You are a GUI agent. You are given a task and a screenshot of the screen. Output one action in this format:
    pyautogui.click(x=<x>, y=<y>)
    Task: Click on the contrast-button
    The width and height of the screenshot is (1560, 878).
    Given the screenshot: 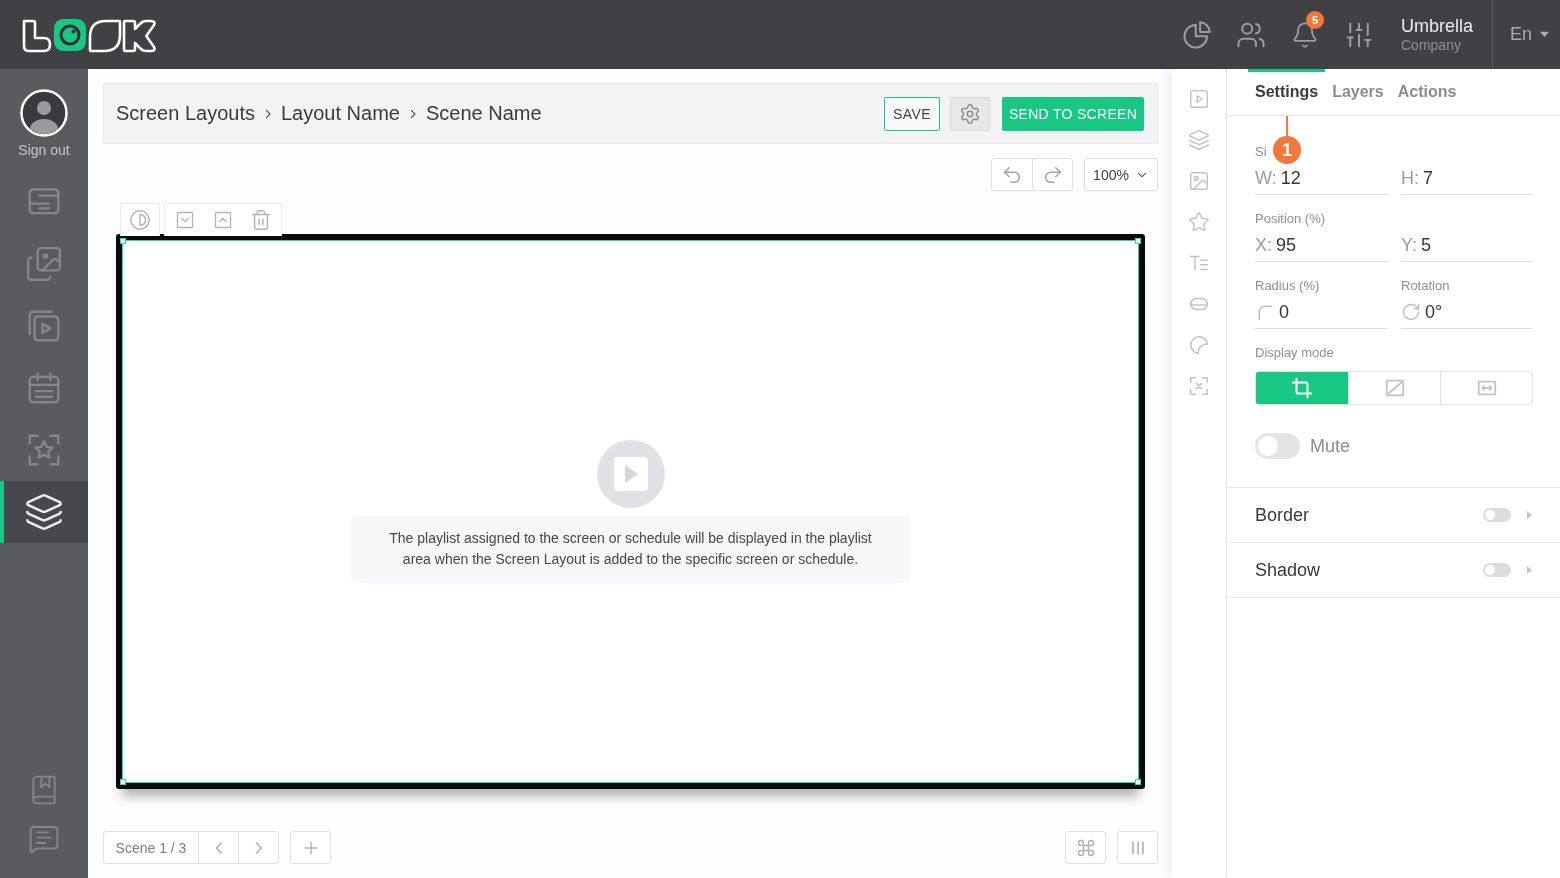 What is the action you would take?
    pyautogui.click(x=140, y=219)
    